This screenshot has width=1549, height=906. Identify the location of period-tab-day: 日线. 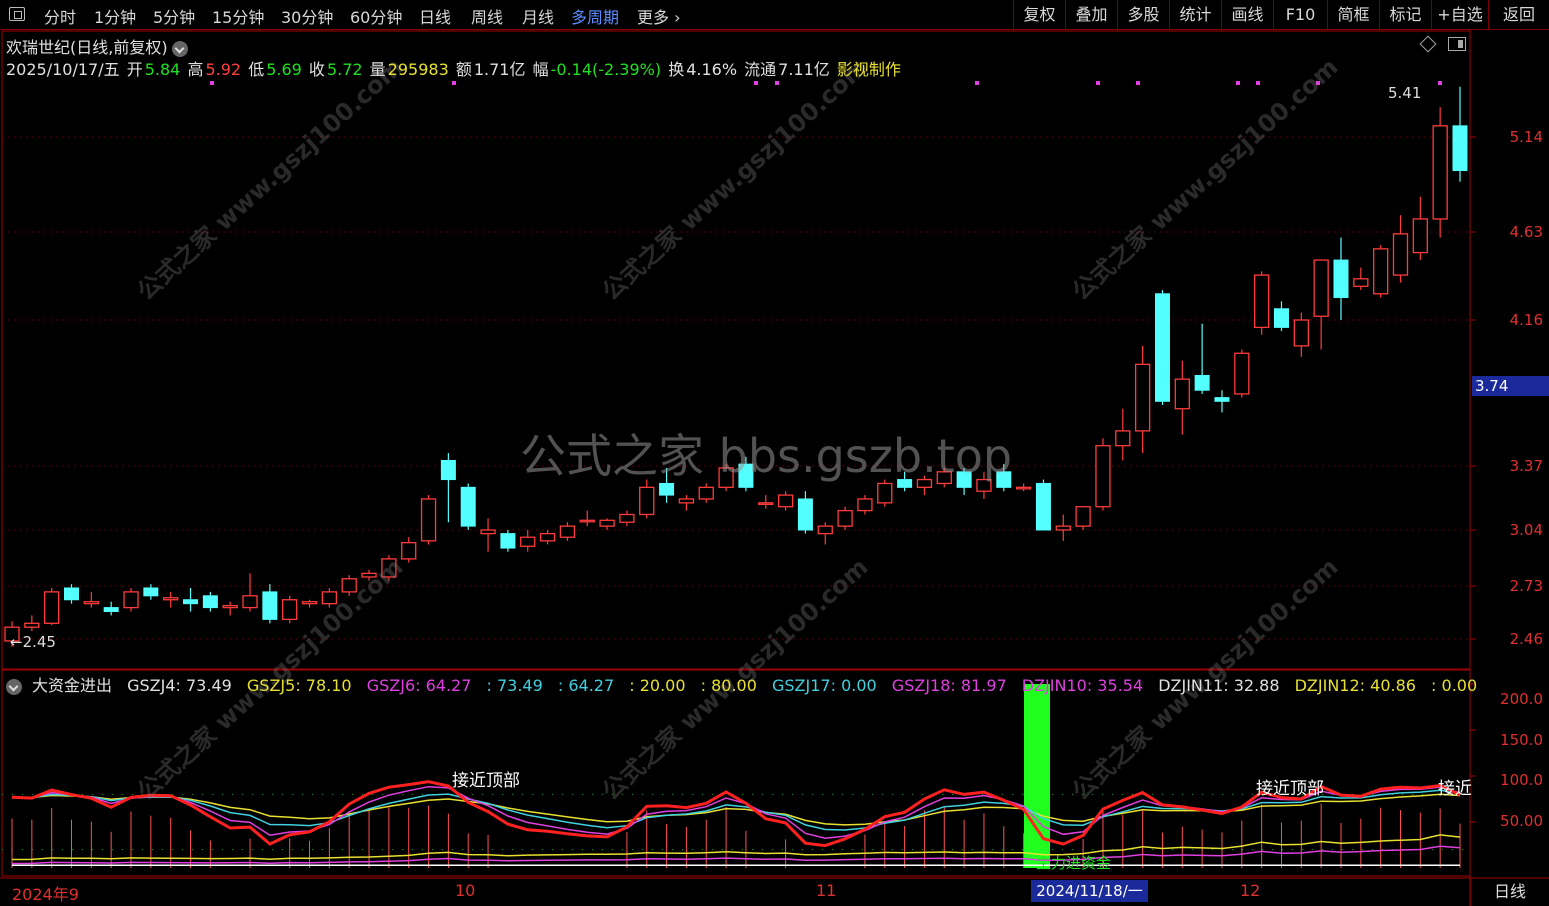
(435, 16).